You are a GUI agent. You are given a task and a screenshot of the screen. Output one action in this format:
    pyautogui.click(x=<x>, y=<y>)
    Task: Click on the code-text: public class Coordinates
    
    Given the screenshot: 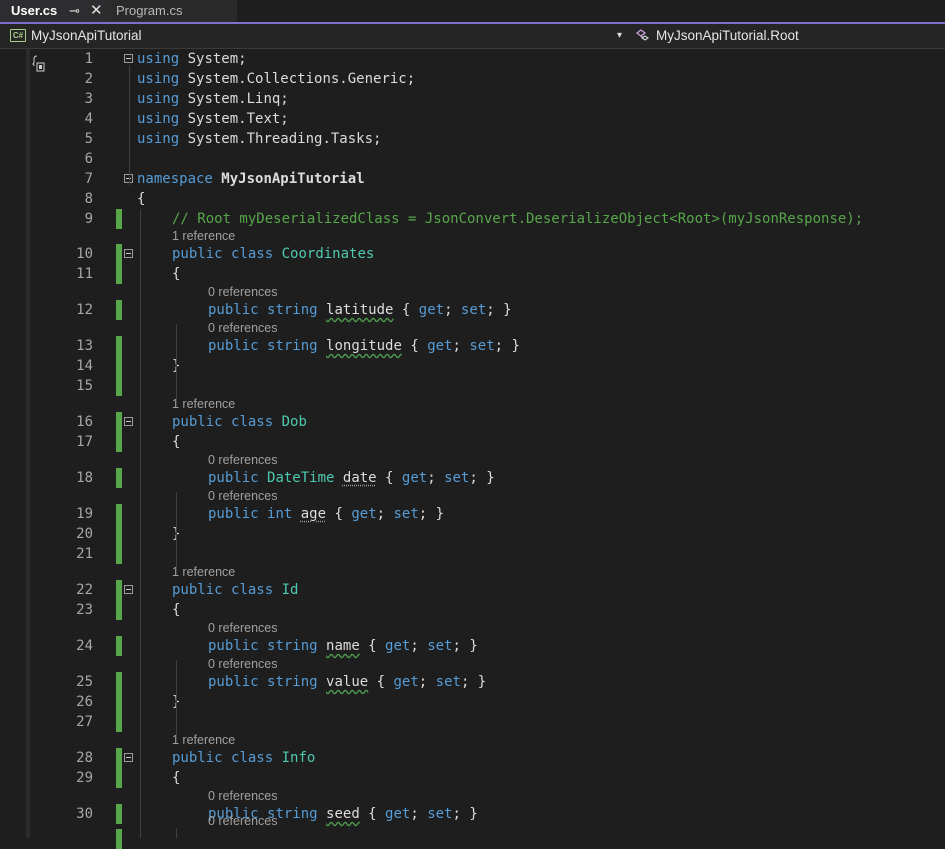 What is the action you would take?
    pyautogui.click(x=273, y=254)
    